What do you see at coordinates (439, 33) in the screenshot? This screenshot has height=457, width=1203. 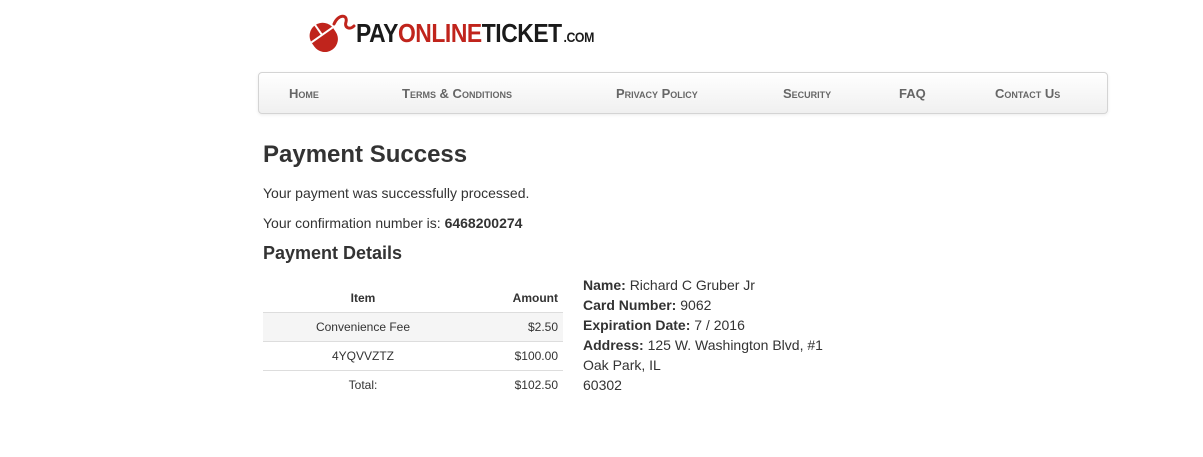 I see `logo-online-text: ONLINE` at bounding box center [439, 33].